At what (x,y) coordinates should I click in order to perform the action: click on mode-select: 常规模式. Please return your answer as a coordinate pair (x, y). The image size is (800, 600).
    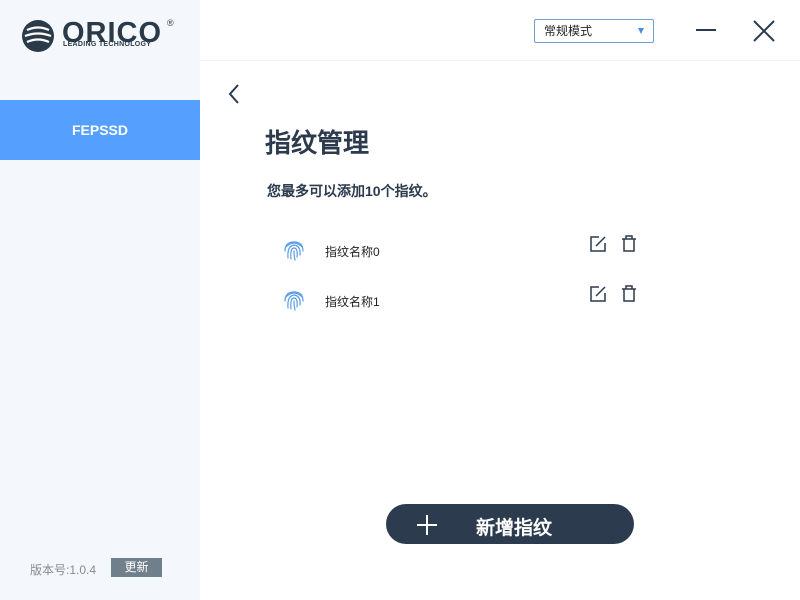
    Looking at the image, I should click on (594, 31).